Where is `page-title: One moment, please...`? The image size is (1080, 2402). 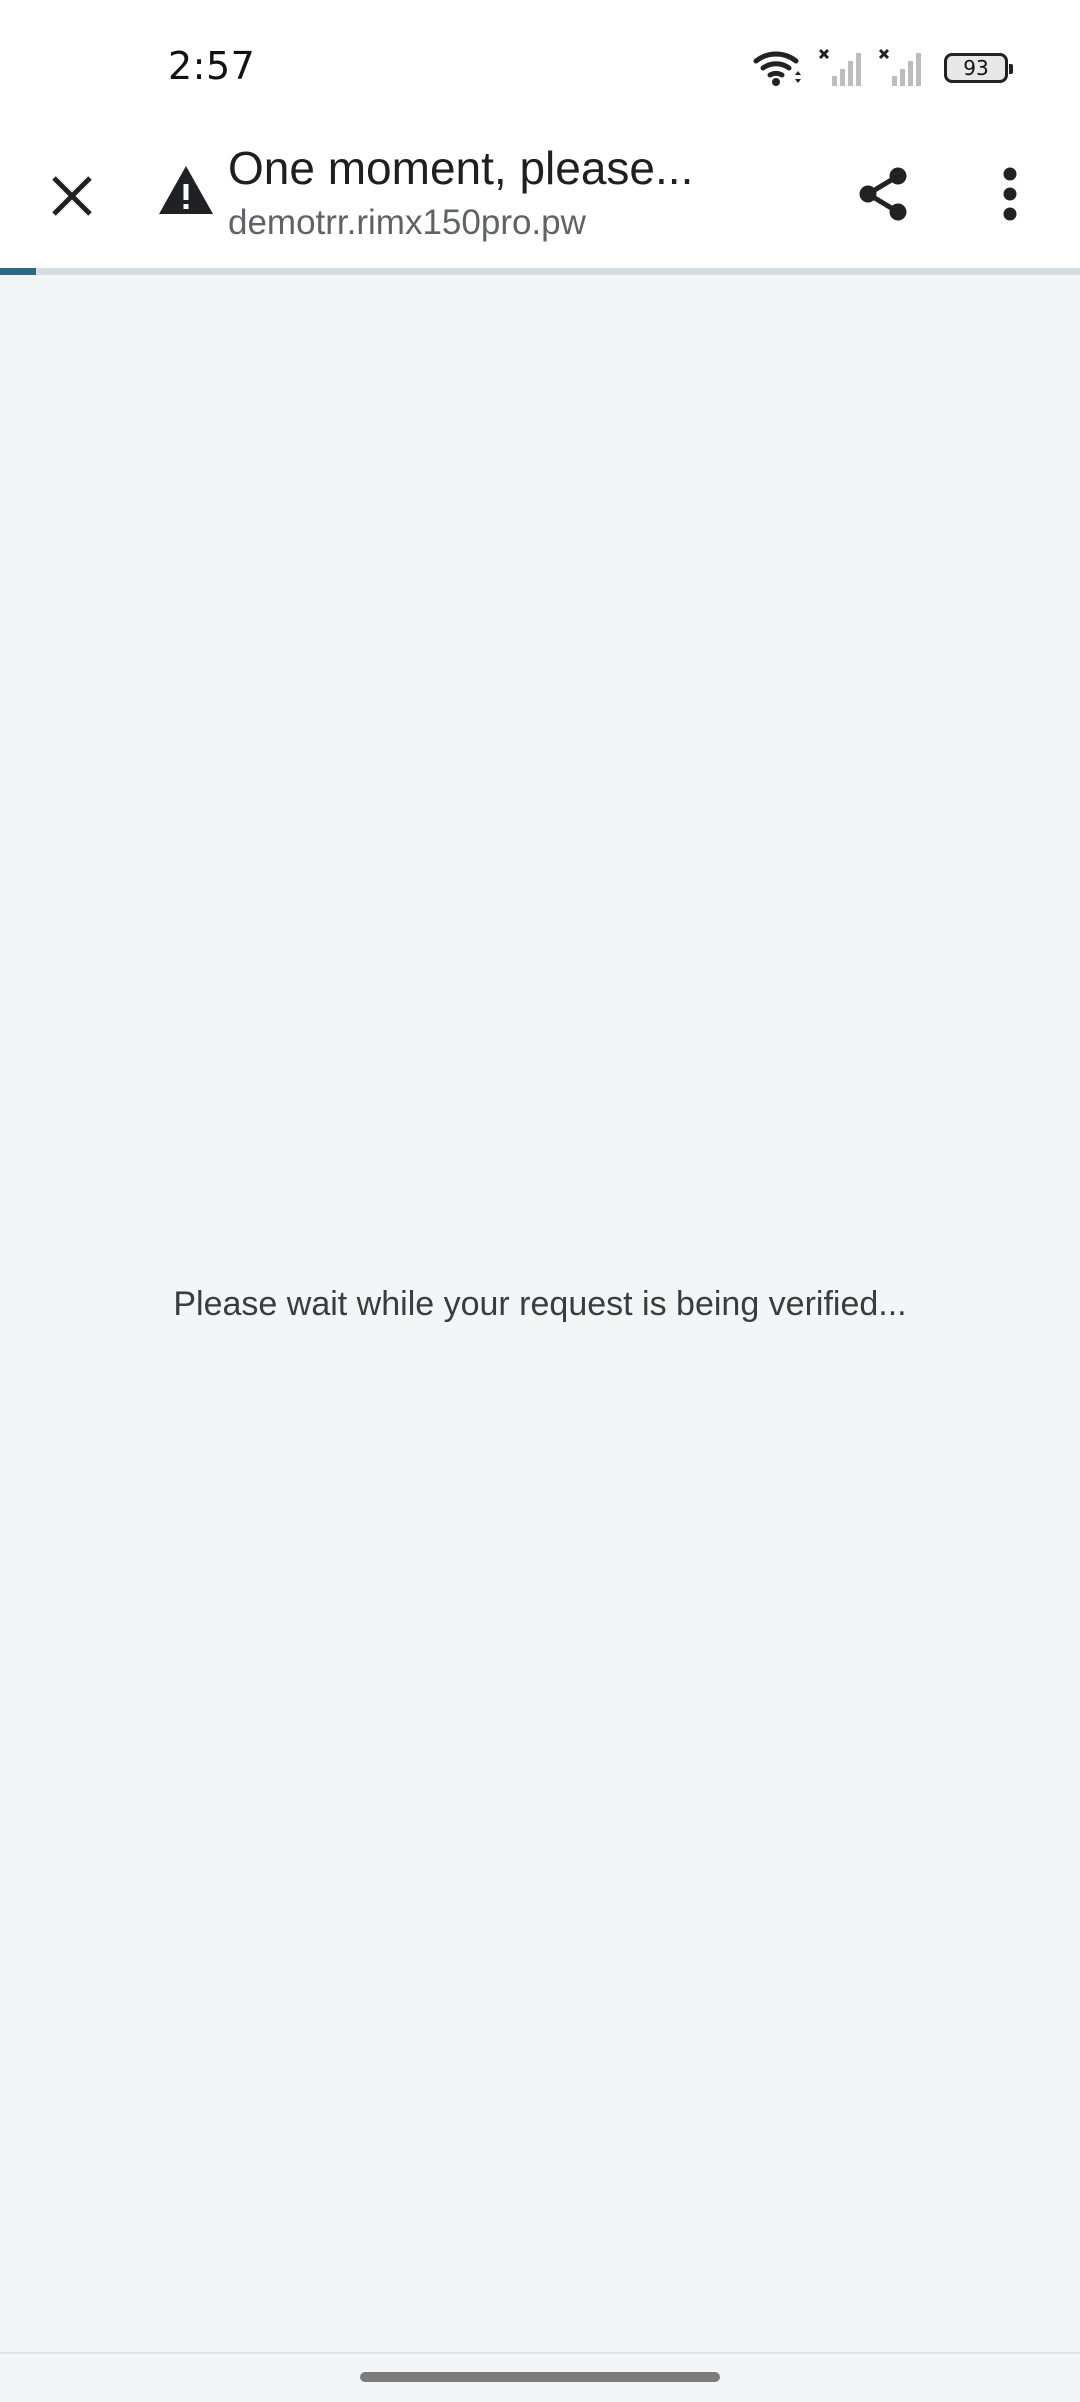
page-title: One moment, please... is located at coordinates (461, 168).